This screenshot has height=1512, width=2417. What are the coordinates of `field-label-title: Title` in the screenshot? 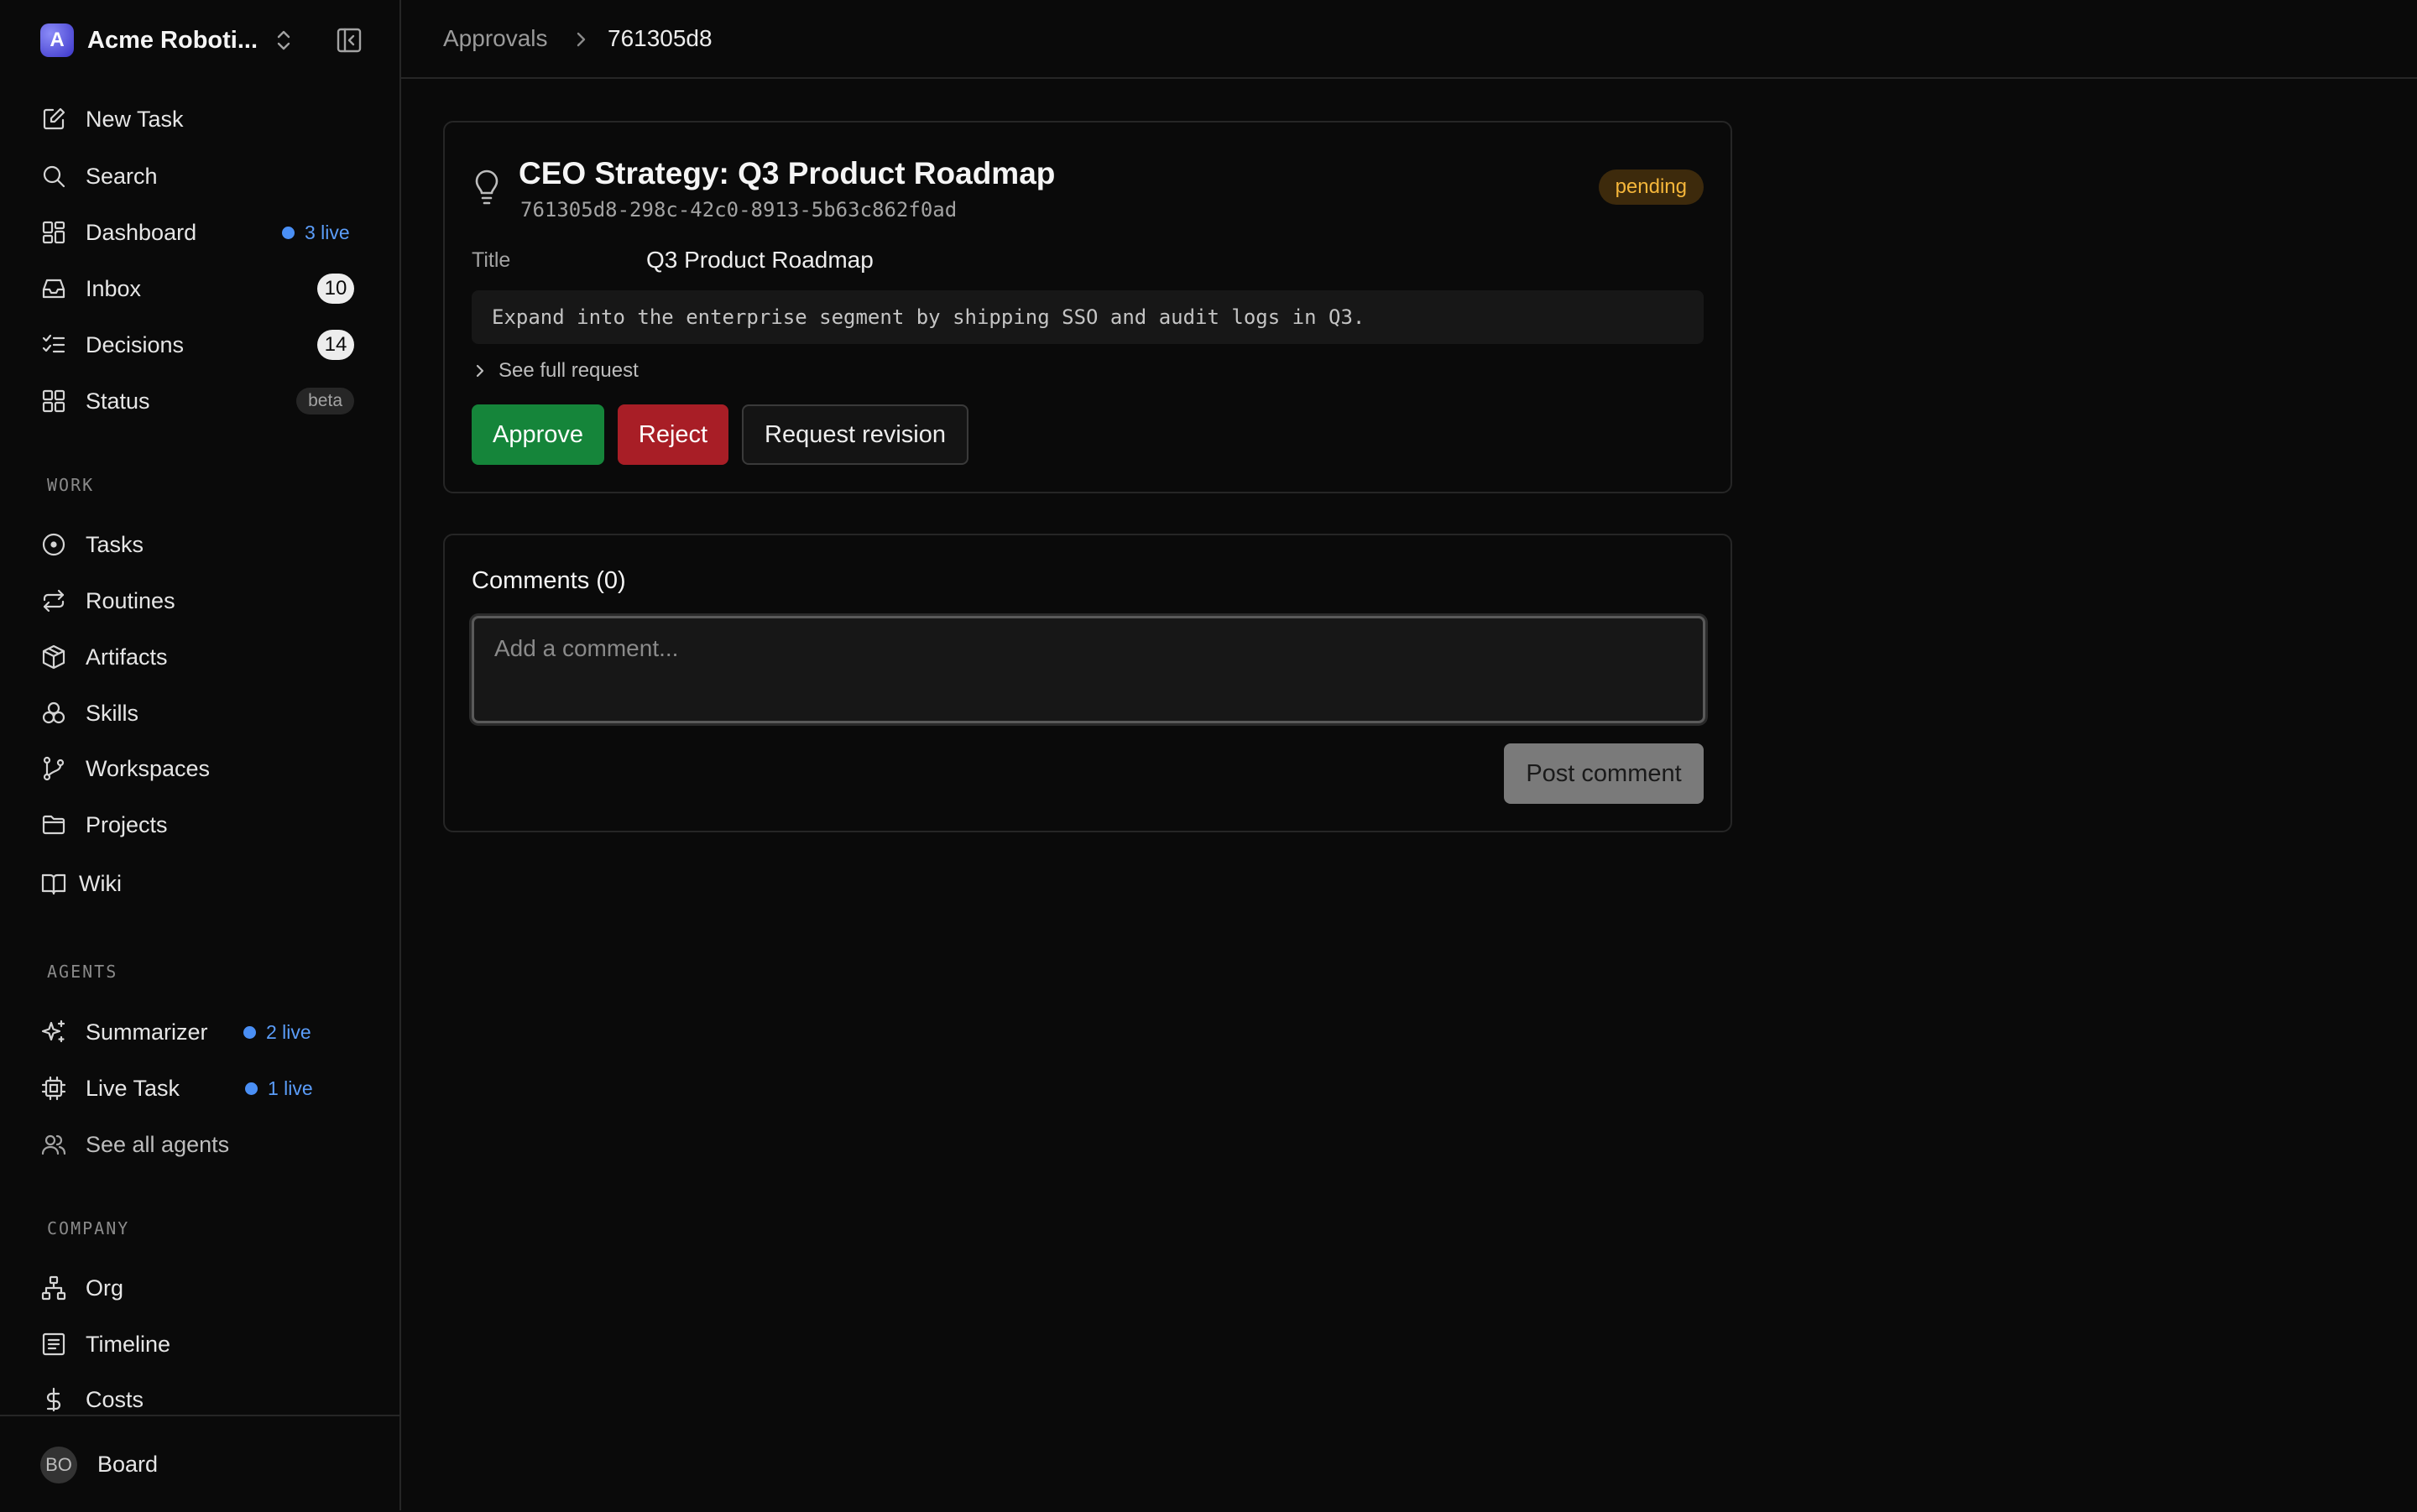 It's located at (491, 260).